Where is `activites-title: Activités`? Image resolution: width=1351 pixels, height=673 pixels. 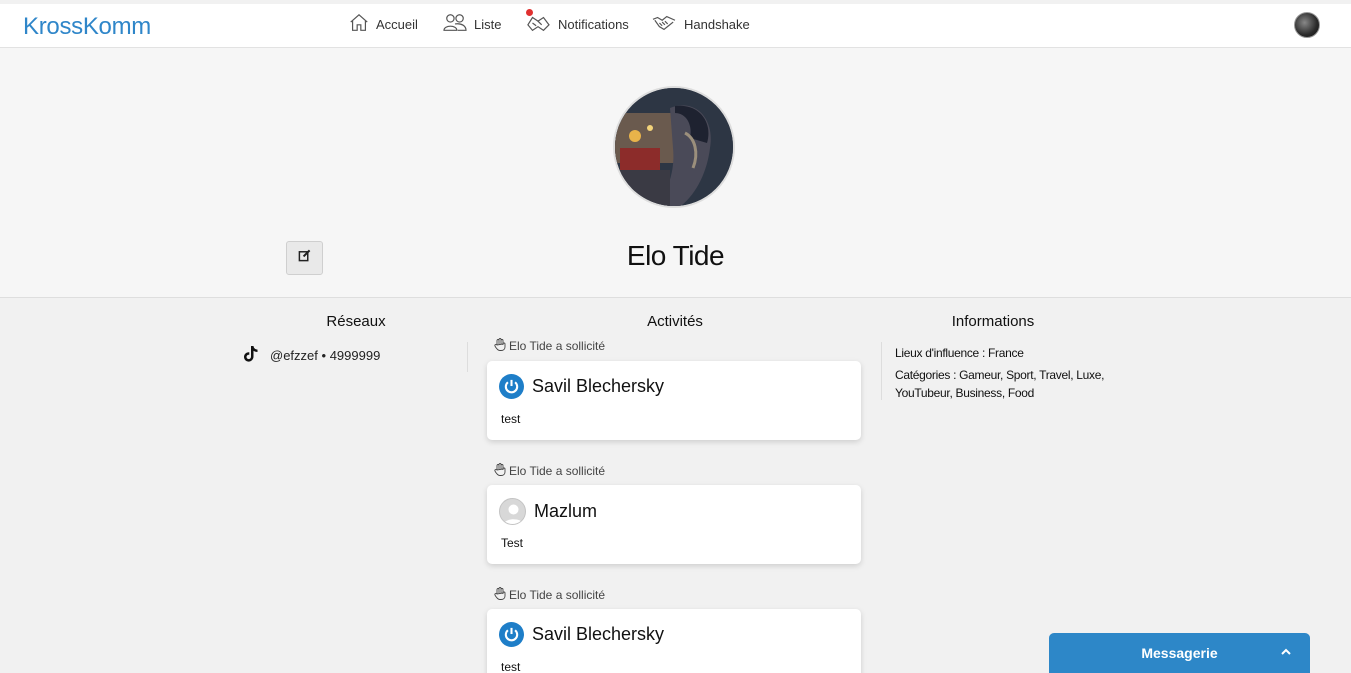
activites-title: Activités is located at coordinates (675, 321).